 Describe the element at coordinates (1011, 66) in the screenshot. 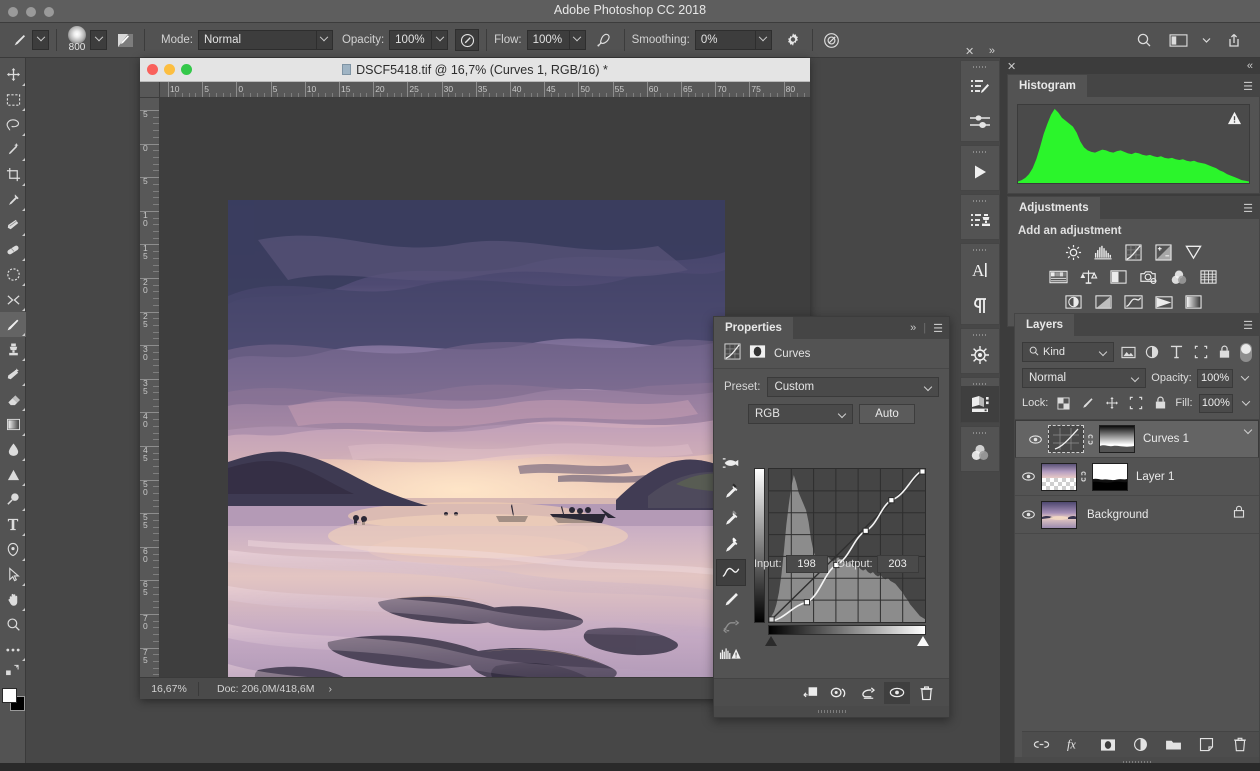

I see `close-icon: ✕` at that location.